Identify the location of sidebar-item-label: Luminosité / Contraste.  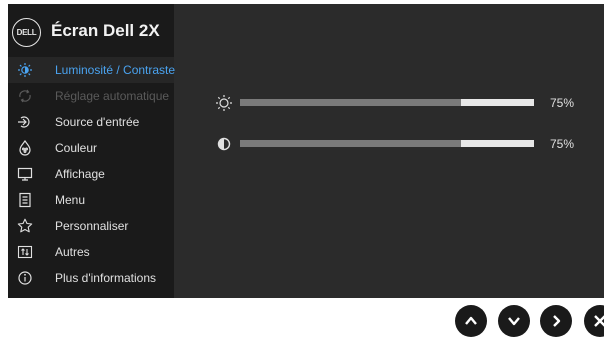
(115, 70).